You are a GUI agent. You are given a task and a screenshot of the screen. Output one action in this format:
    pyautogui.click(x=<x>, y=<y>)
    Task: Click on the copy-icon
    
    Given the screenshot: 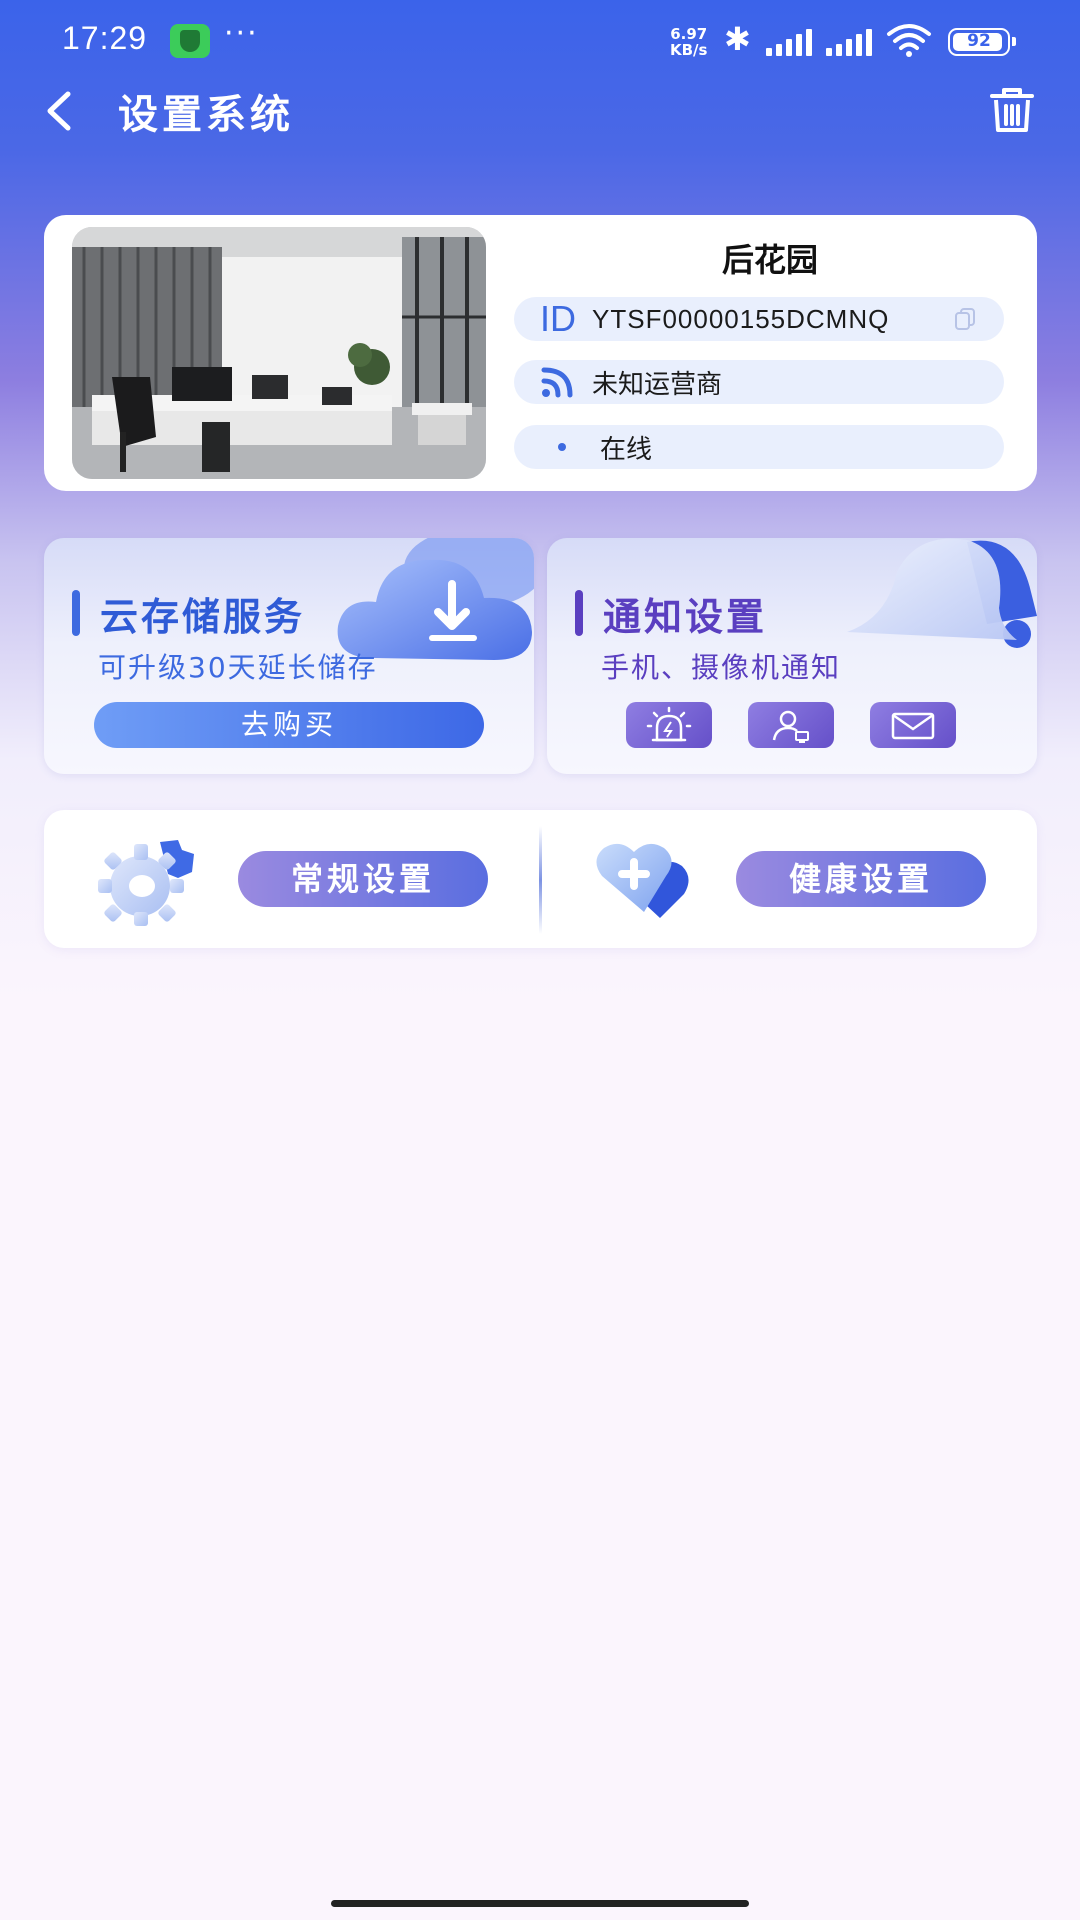 What is the action you would take?
    pyautogui.click(x=965, y=319)
    